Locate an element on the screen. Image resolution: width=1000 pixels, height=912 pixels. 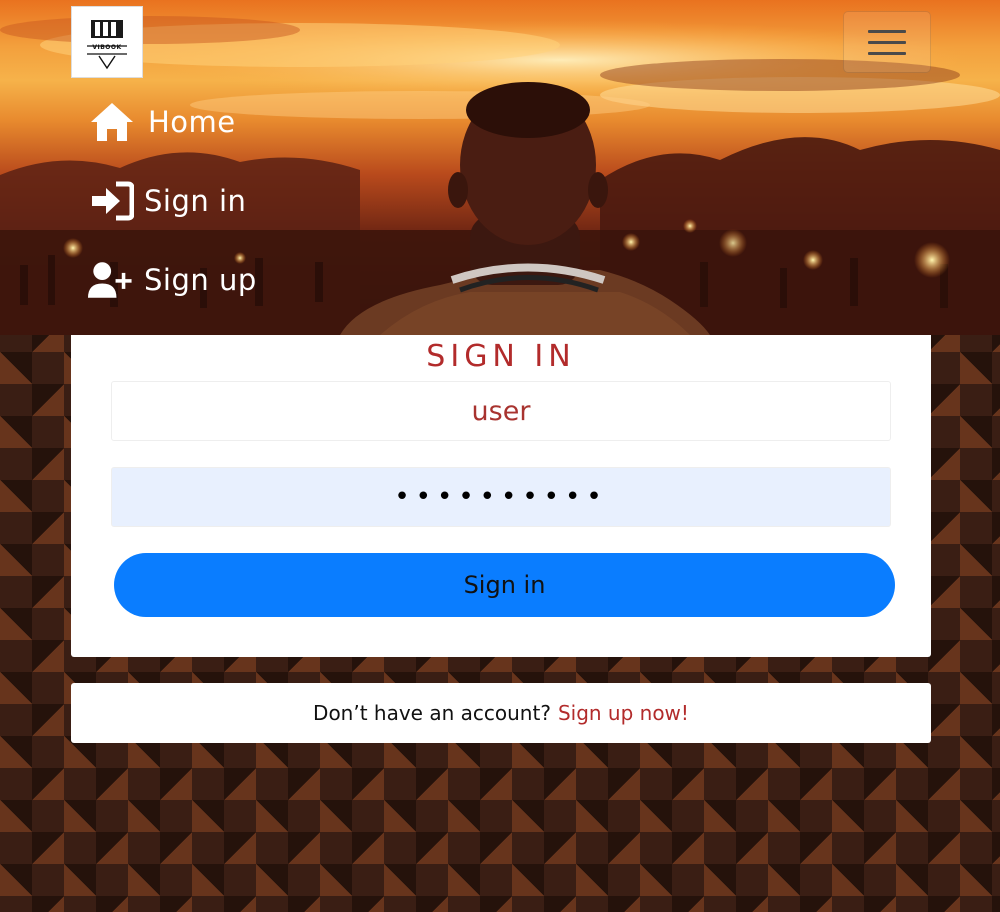
sign-in-icon is located at coordinates (112, 201).